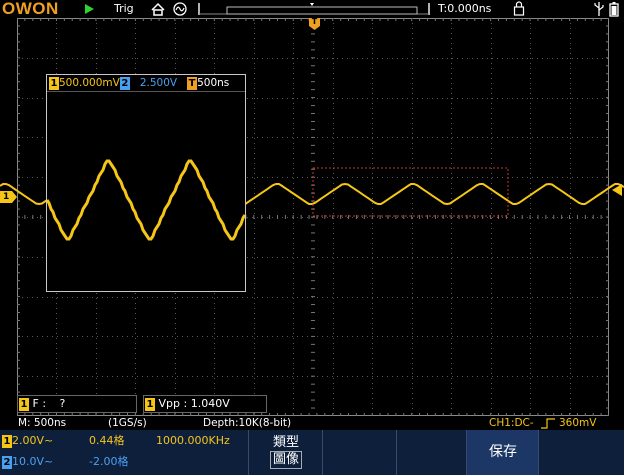  I want to click on ch2-info: 2 10.0V~, so click(27, 462).